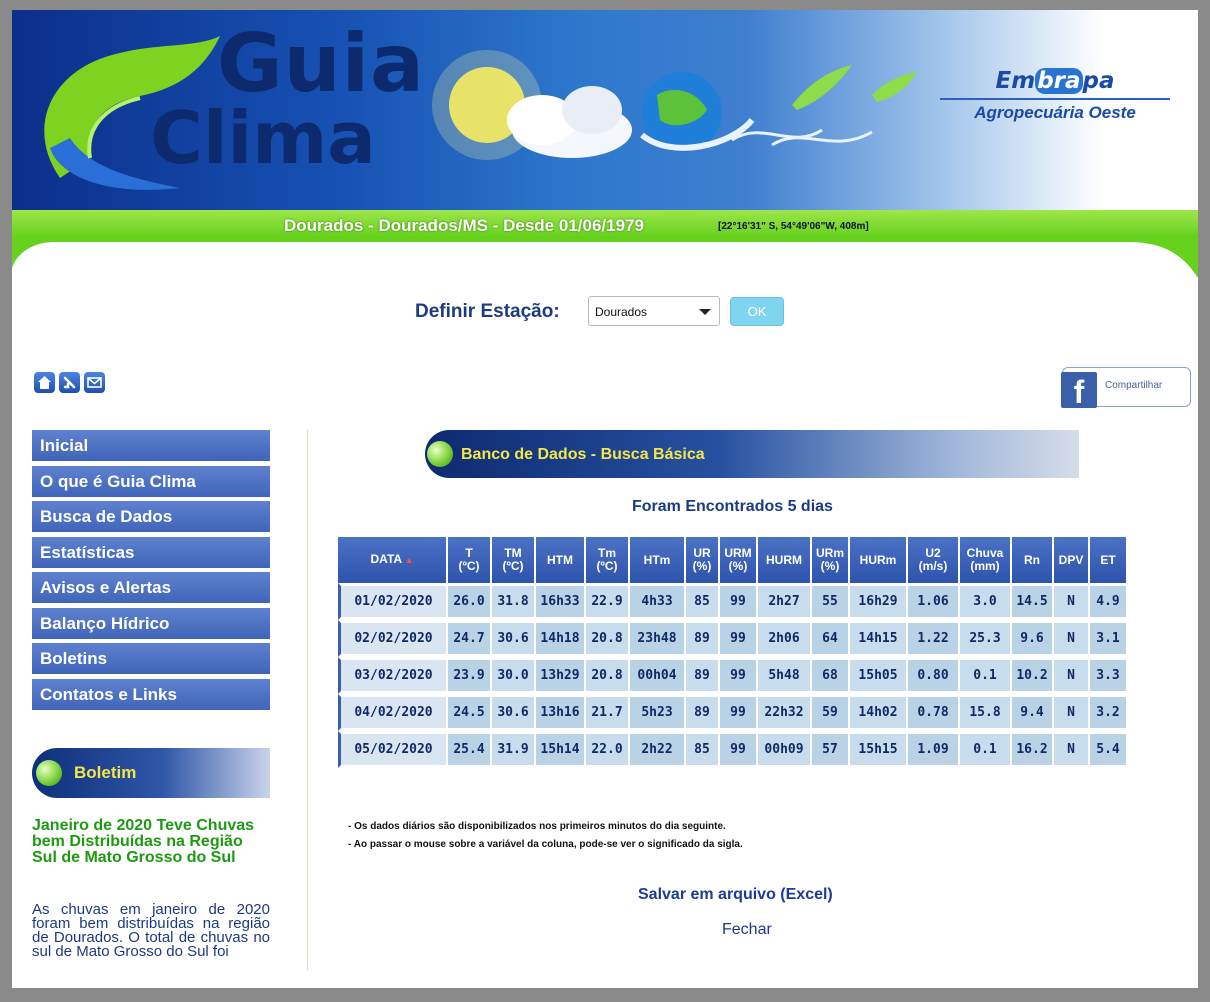  I want to click on column-divider, so click(307, 700).